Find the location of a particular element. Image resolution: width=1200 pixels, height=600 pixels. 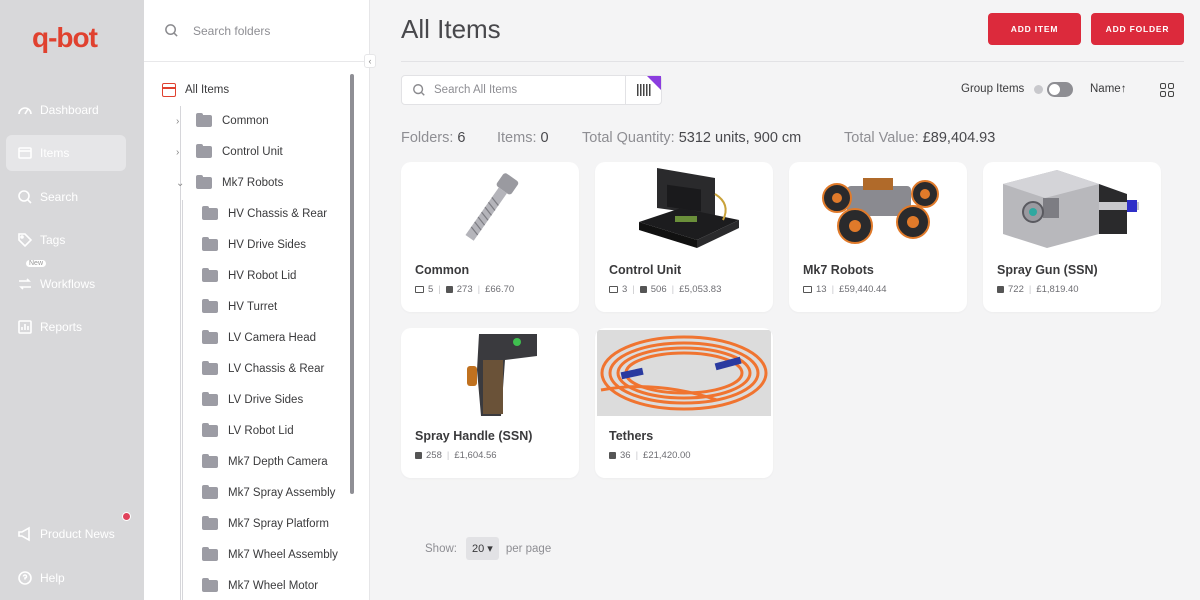

nav-product-news: Product News is located at coordinates (66, 534).